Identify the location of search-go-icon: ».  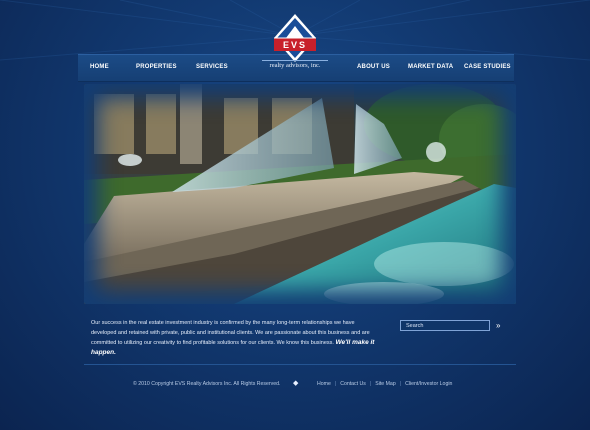
(498, 326).